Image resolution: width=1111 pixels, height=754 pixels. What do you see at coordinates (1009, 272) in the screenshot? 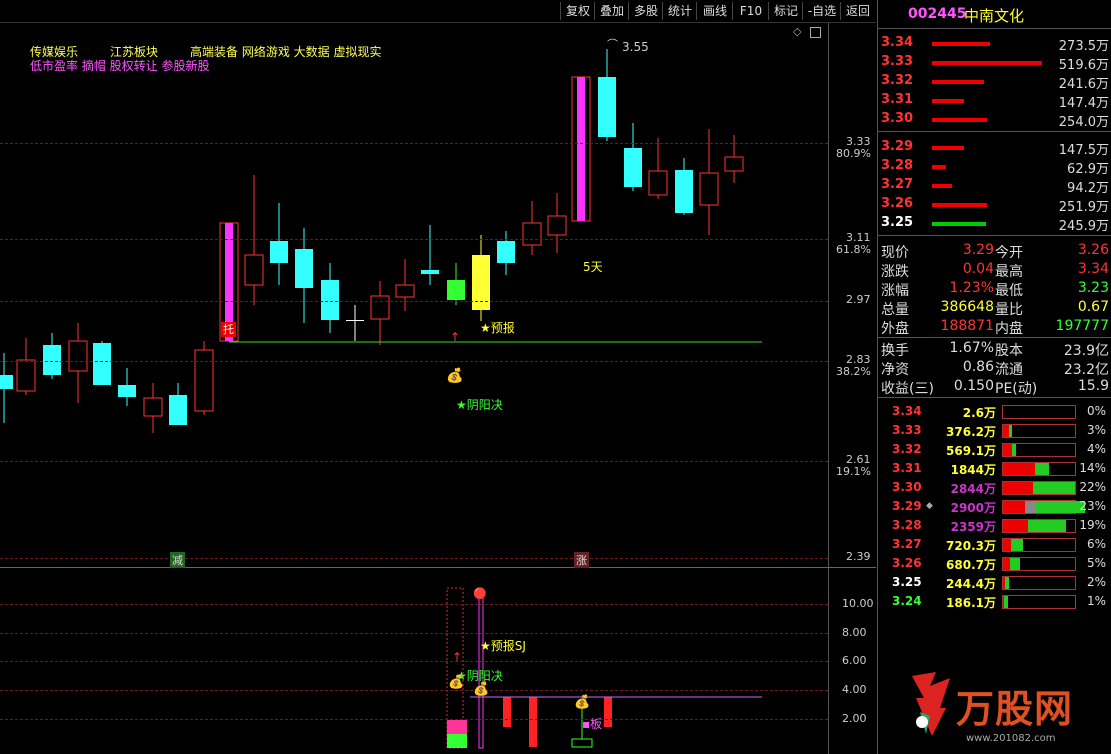
I see `quote-label: 最高` at bounding box center [1009, 272].